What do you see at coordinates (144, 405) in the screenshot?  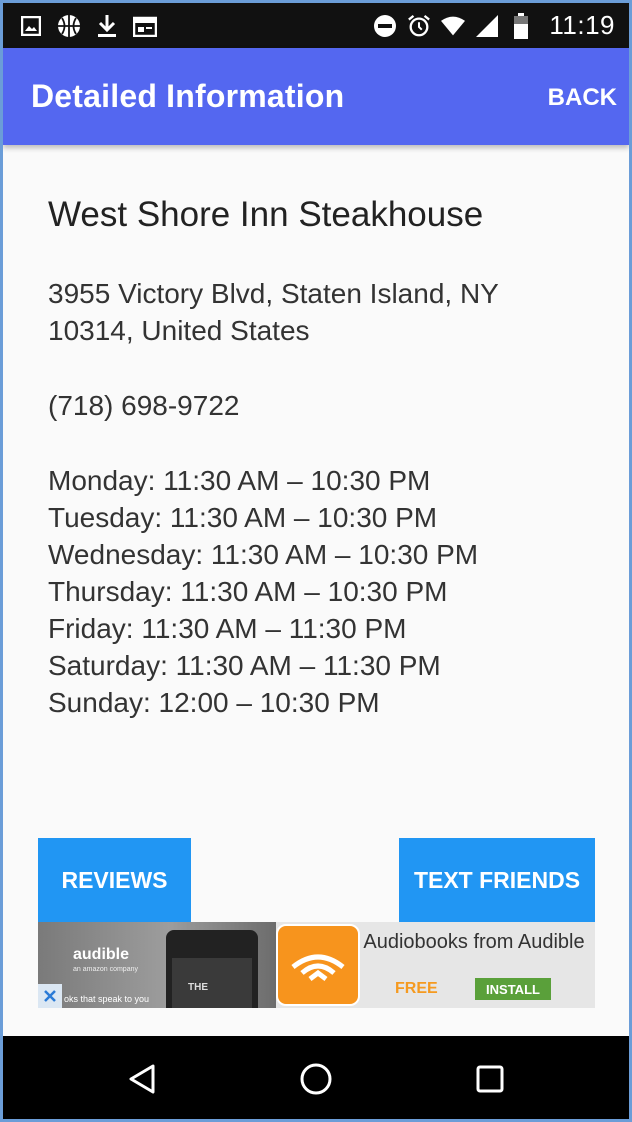 I see `place-phone: (718) 698-9722` at bounding box center [144, 405].